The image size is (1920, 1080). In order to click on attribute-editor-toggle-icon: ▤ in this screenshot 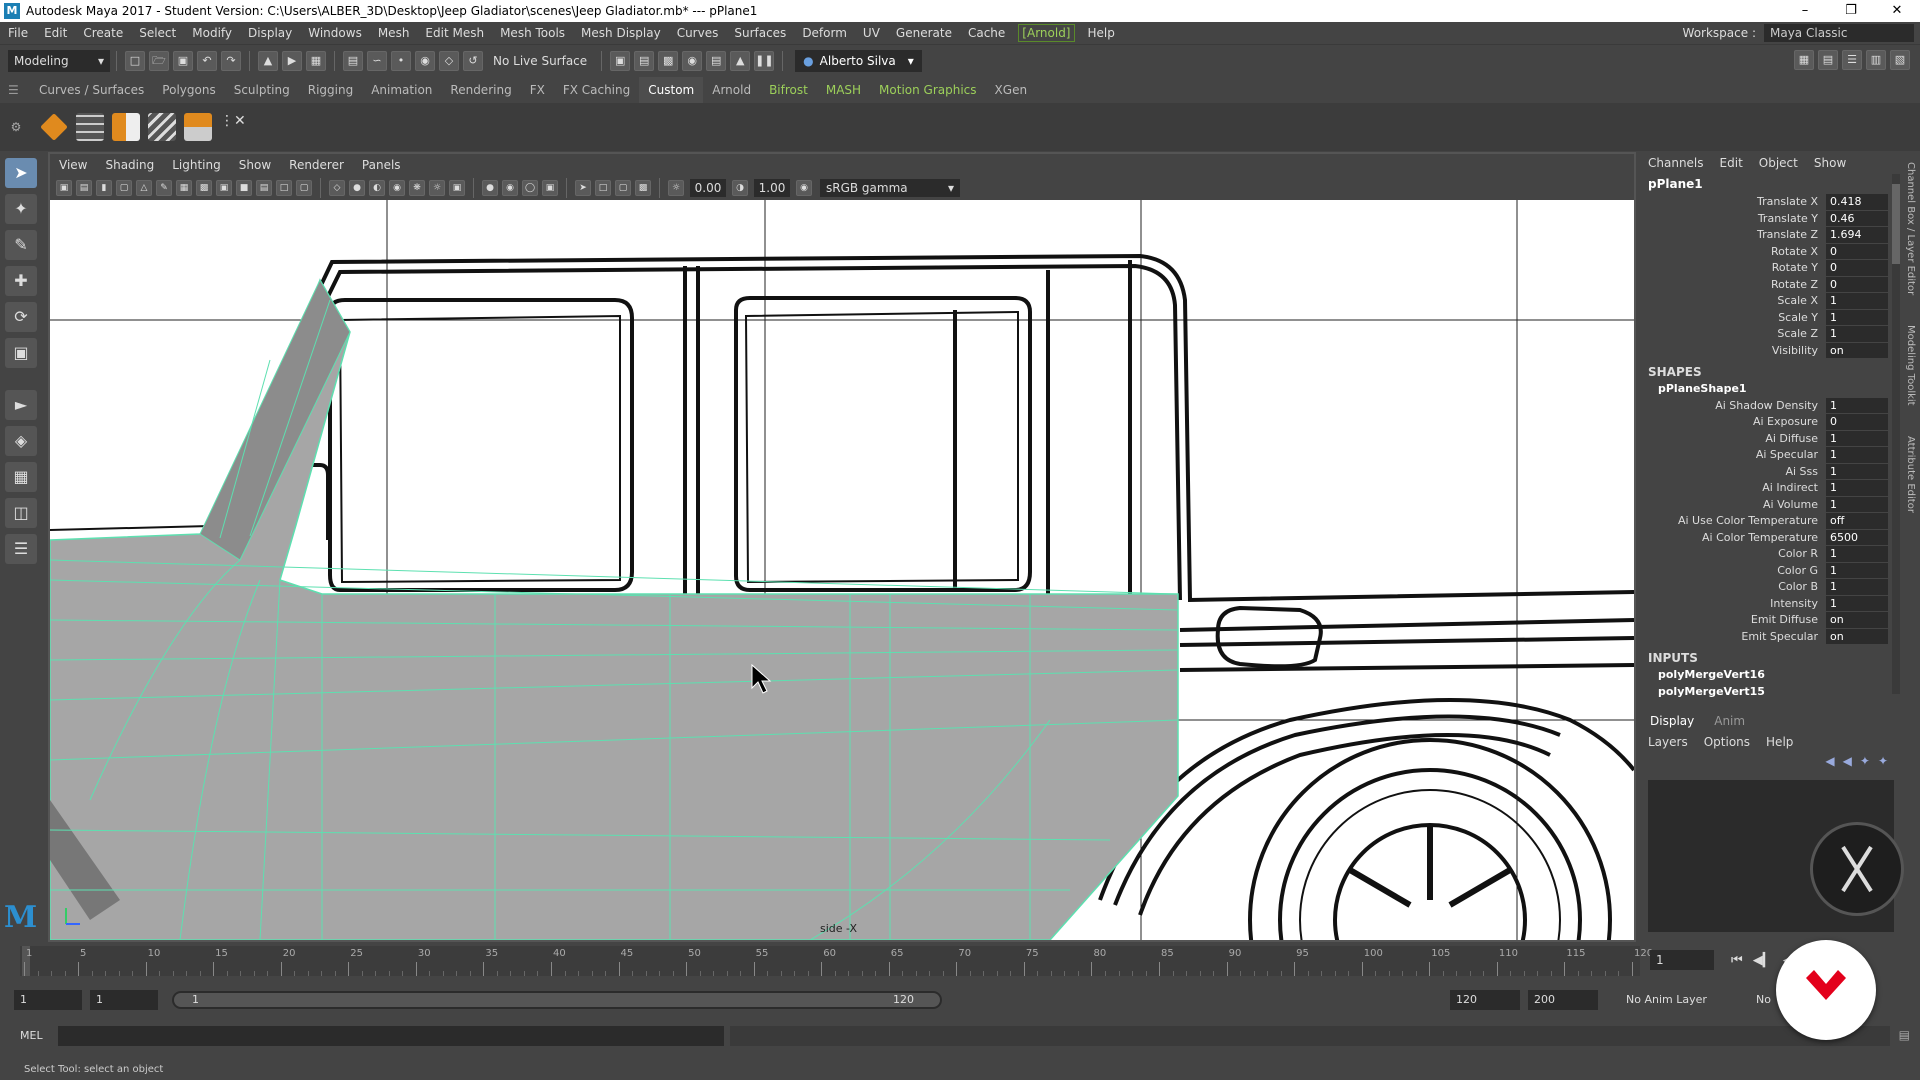, I will do `click(1828, 60)`.